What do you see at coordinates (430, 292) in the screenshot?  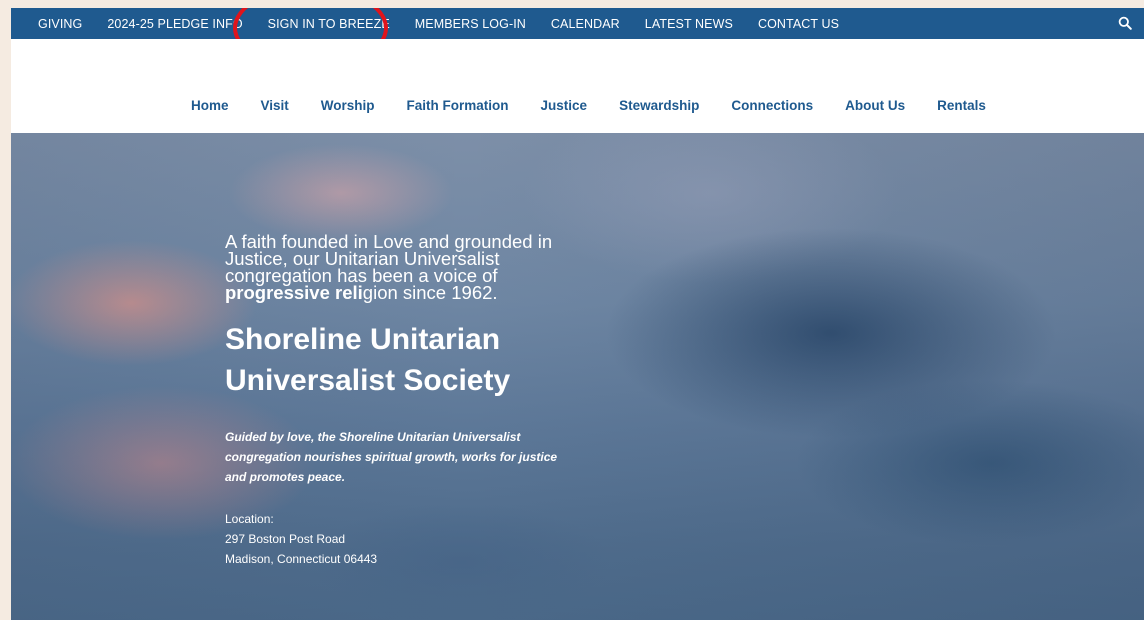 I see `tagline-text-2: gion since 1962.` at bounding box center [430, 292].